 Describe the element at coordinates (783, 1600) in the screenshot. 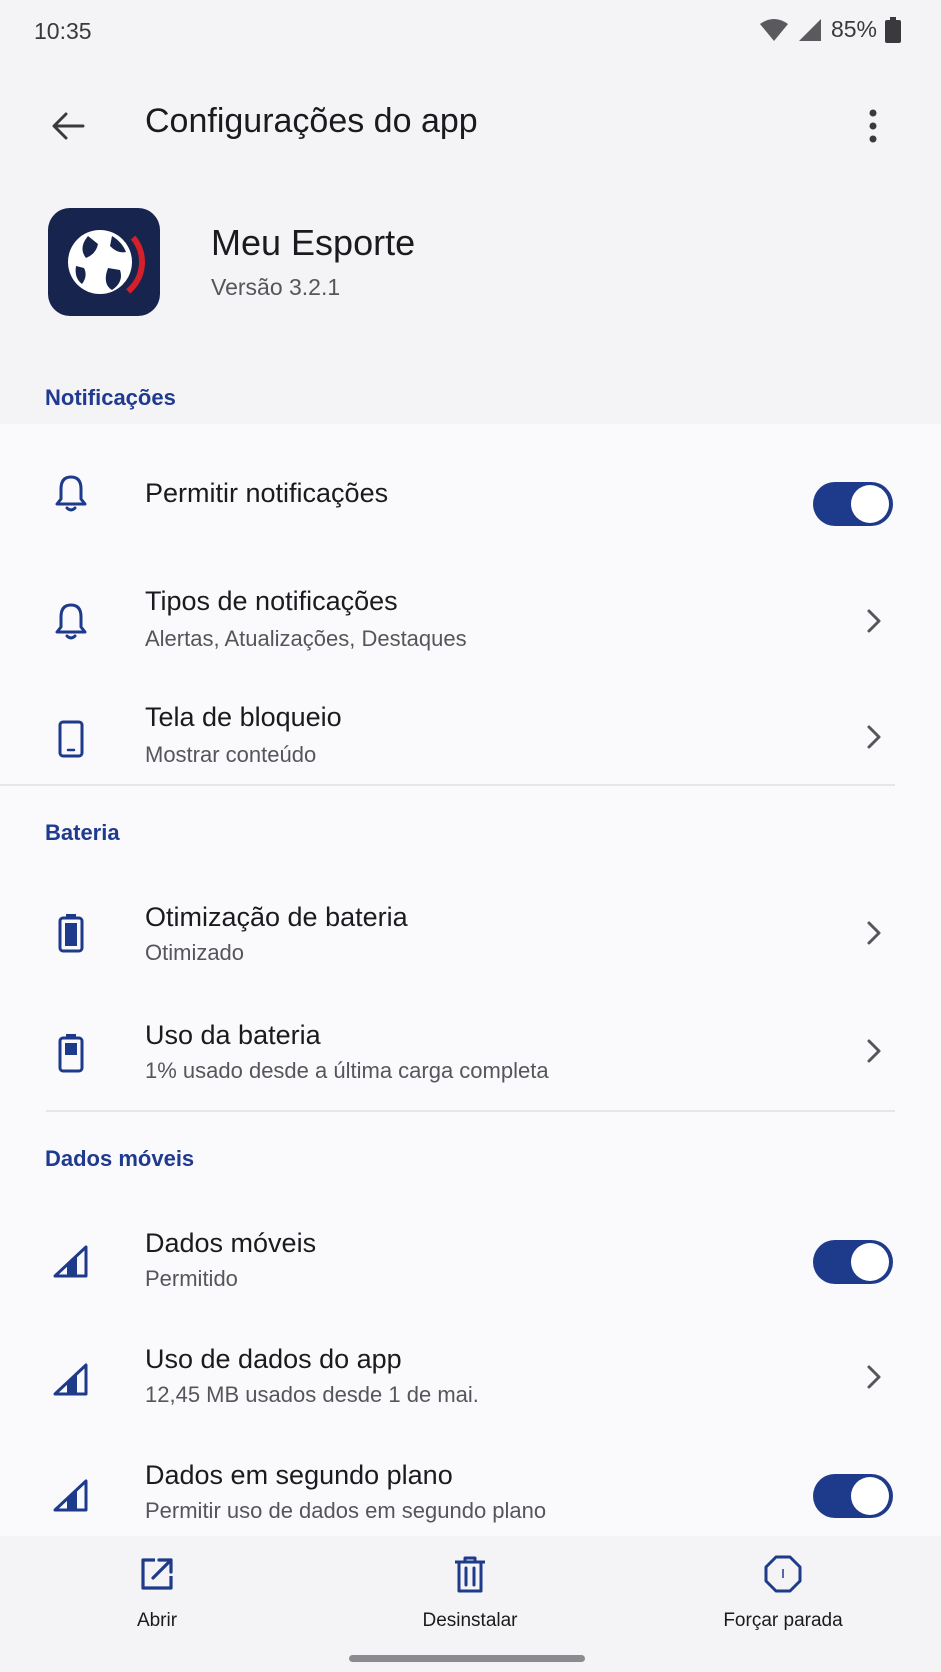

I see `force-stop-button: Forçar parada` at that location.